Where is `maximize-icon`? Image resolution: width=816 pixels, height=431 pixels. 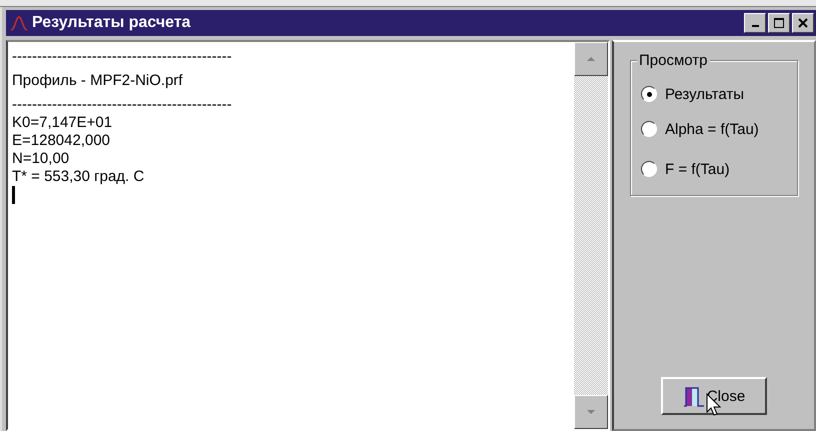 maximize-icon is located at coordinates (779, 23).